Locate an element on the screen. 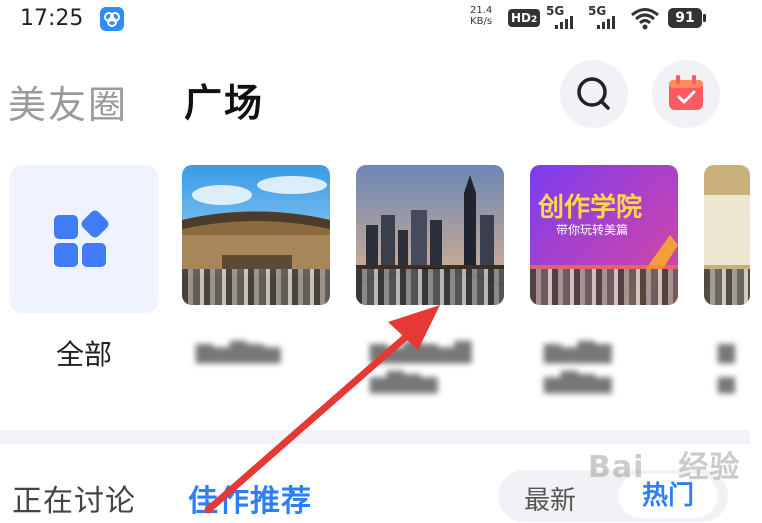 This screenshot has height=523, width=762. network-speed: 21.4 KB/s is located at coordinates (481, 16).